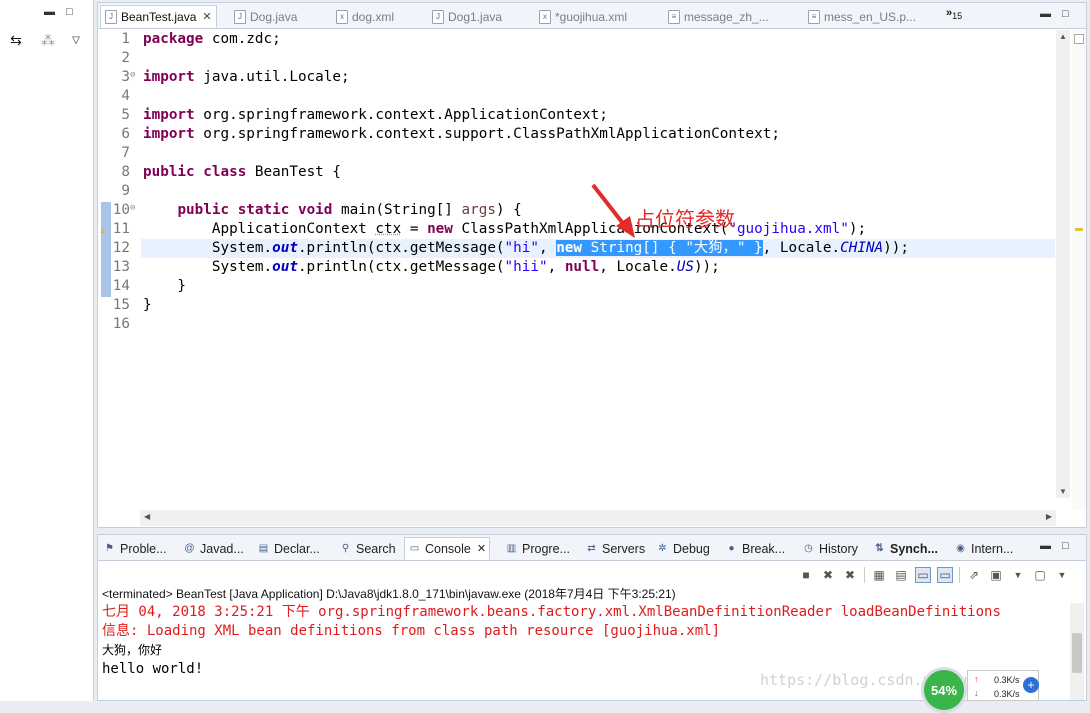 The image size is (1090, 713). What do you see at coordinates (996, 575) in the screenshot?
I see `display-selected-console-icon: ▣` at bounding box center [996, 575].